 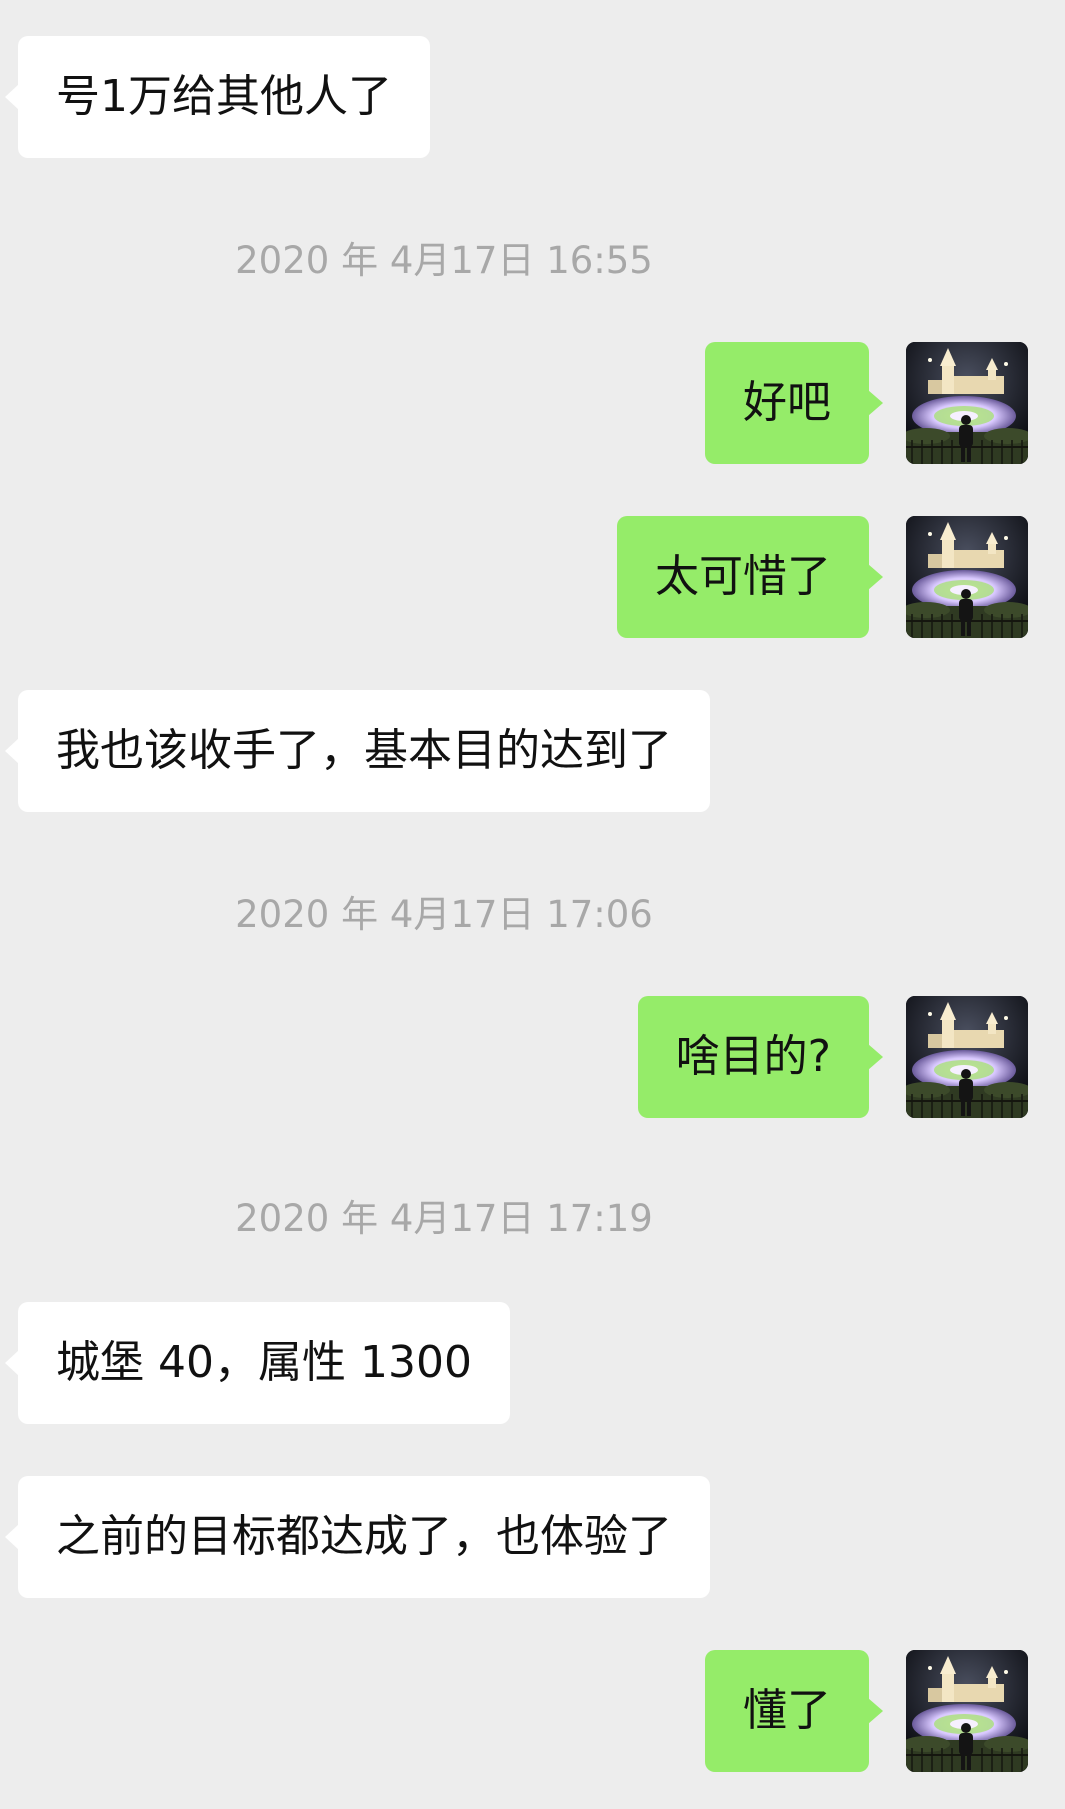 I want to click on outgoing-message: 好吧, so click(x=794, y=403).